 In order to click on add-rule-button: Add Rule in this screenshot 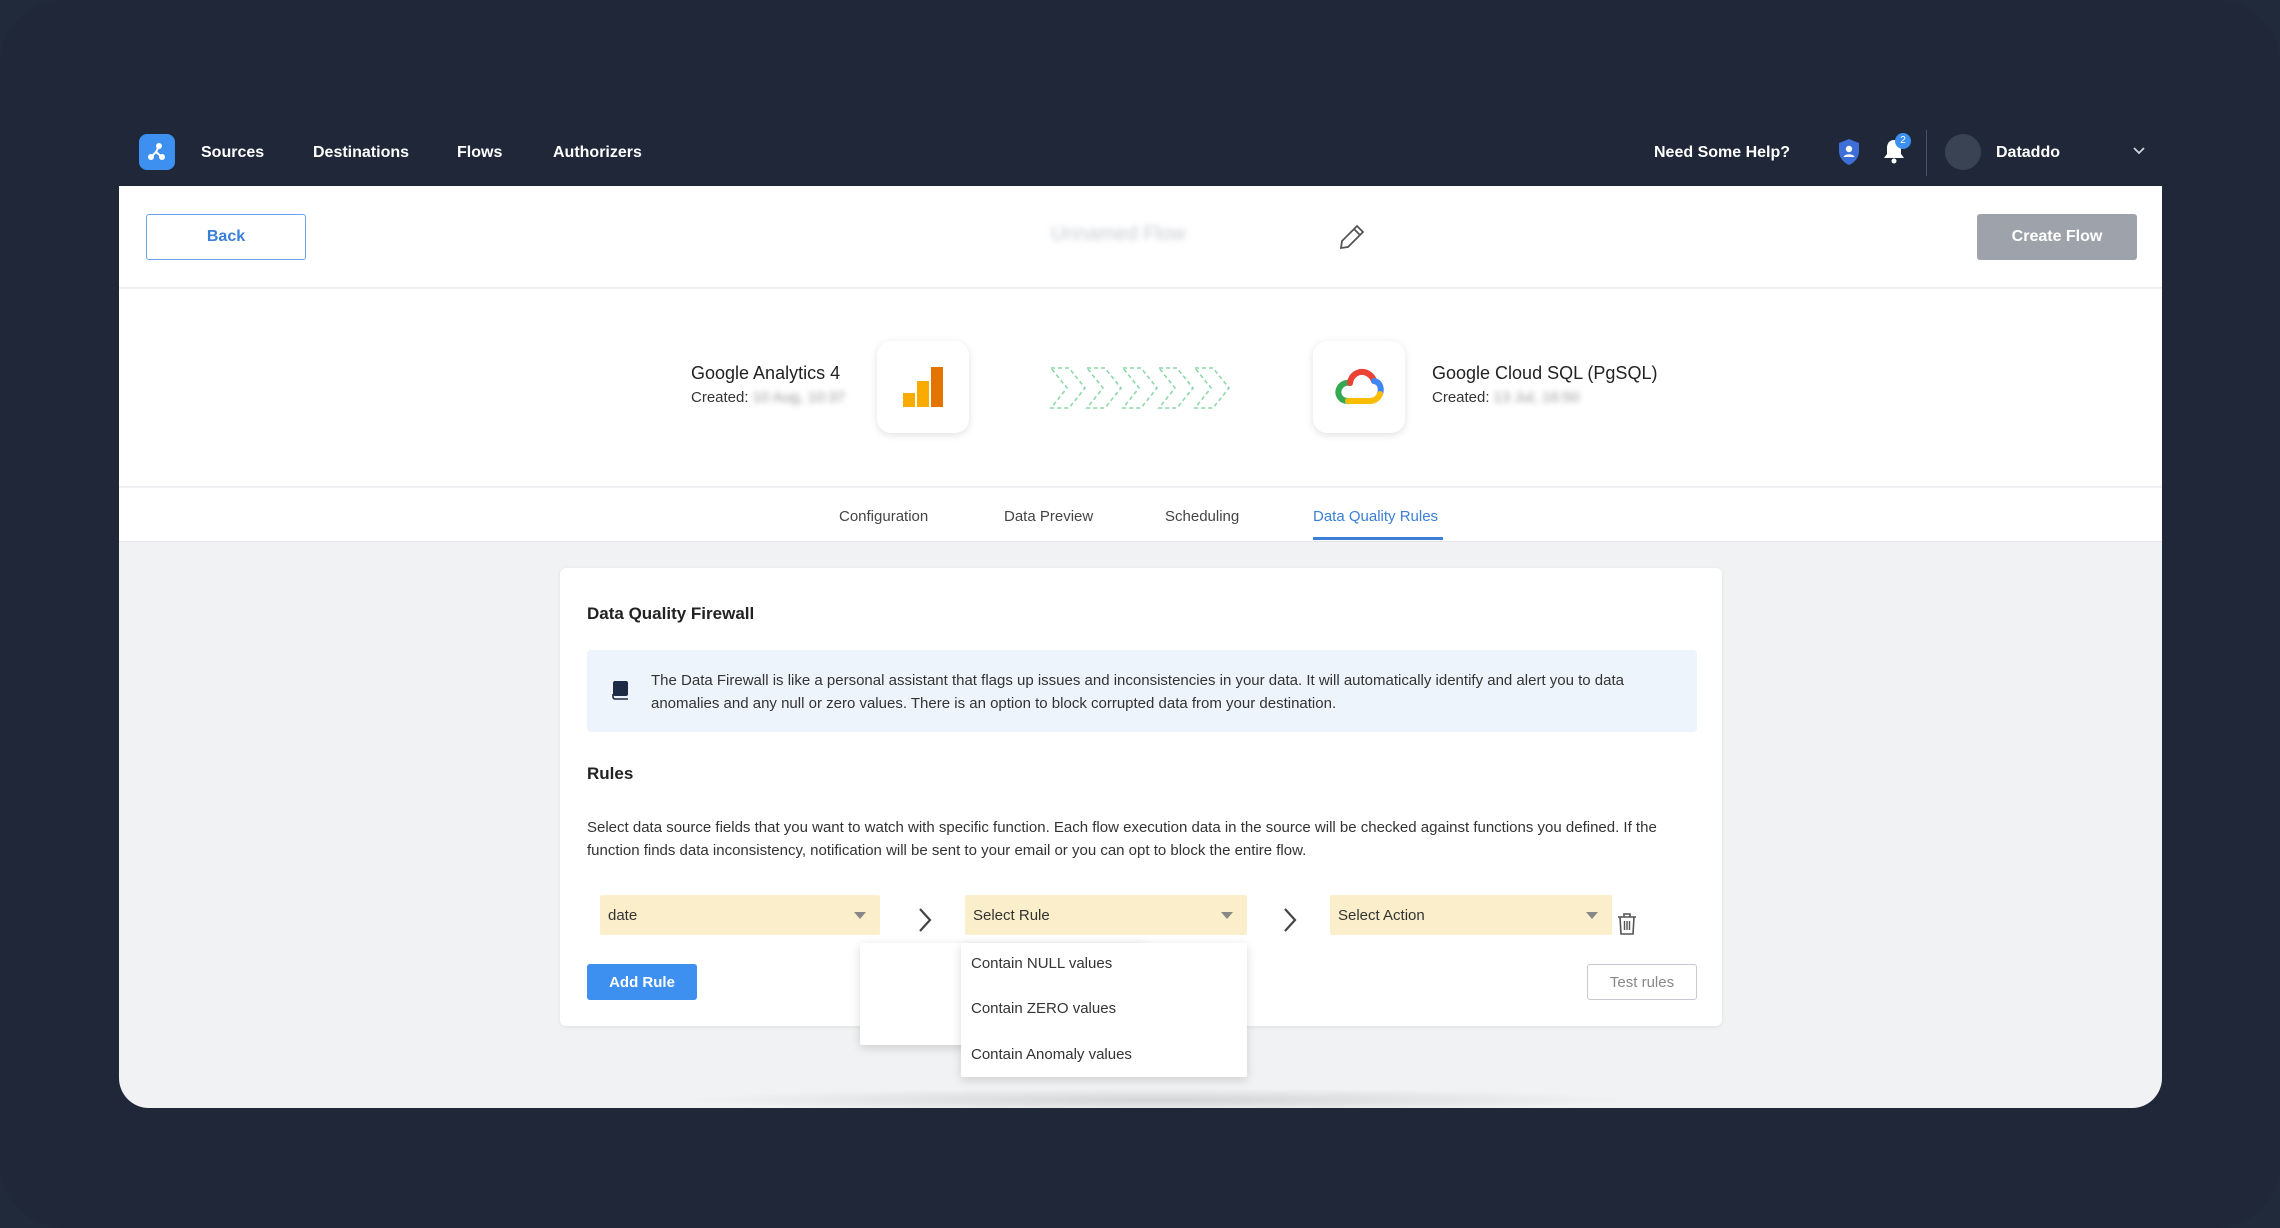, I will do `click(642, 982)`.